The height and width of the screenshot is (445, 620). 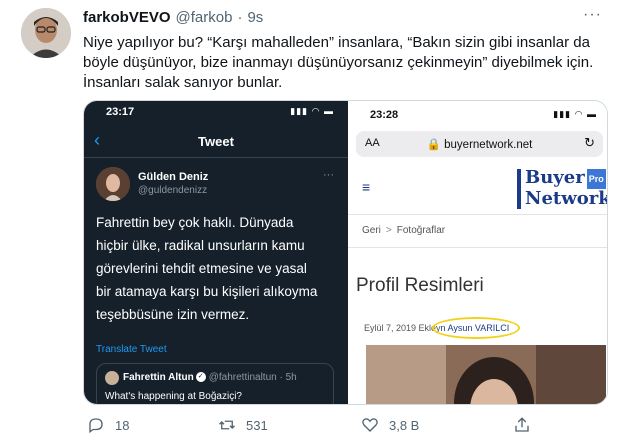 I want to click on retweet-button: 531, so click(x=243, y=425).